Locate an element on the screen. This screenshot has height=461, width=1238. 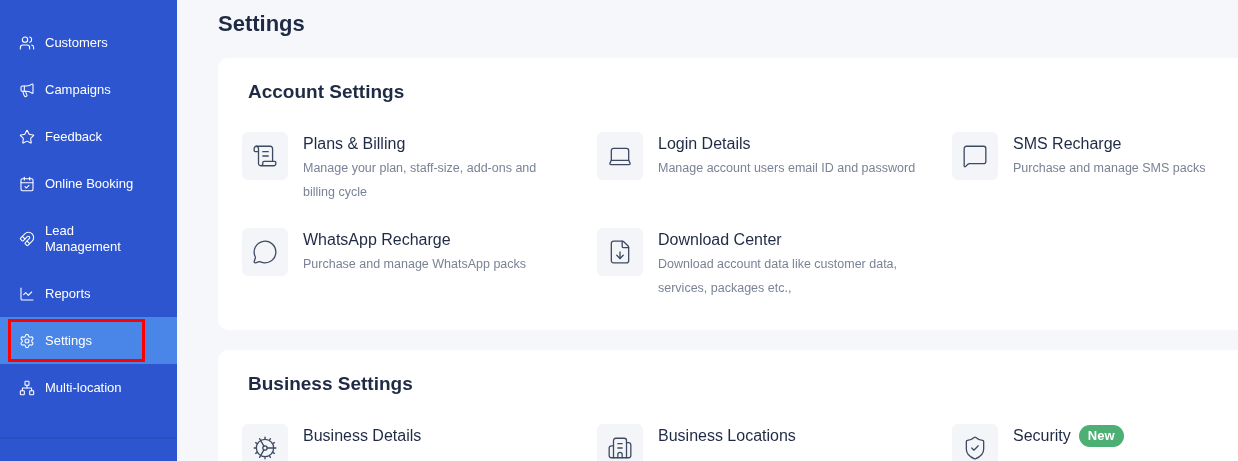
chart-icon is located at coordinates (27, 293).